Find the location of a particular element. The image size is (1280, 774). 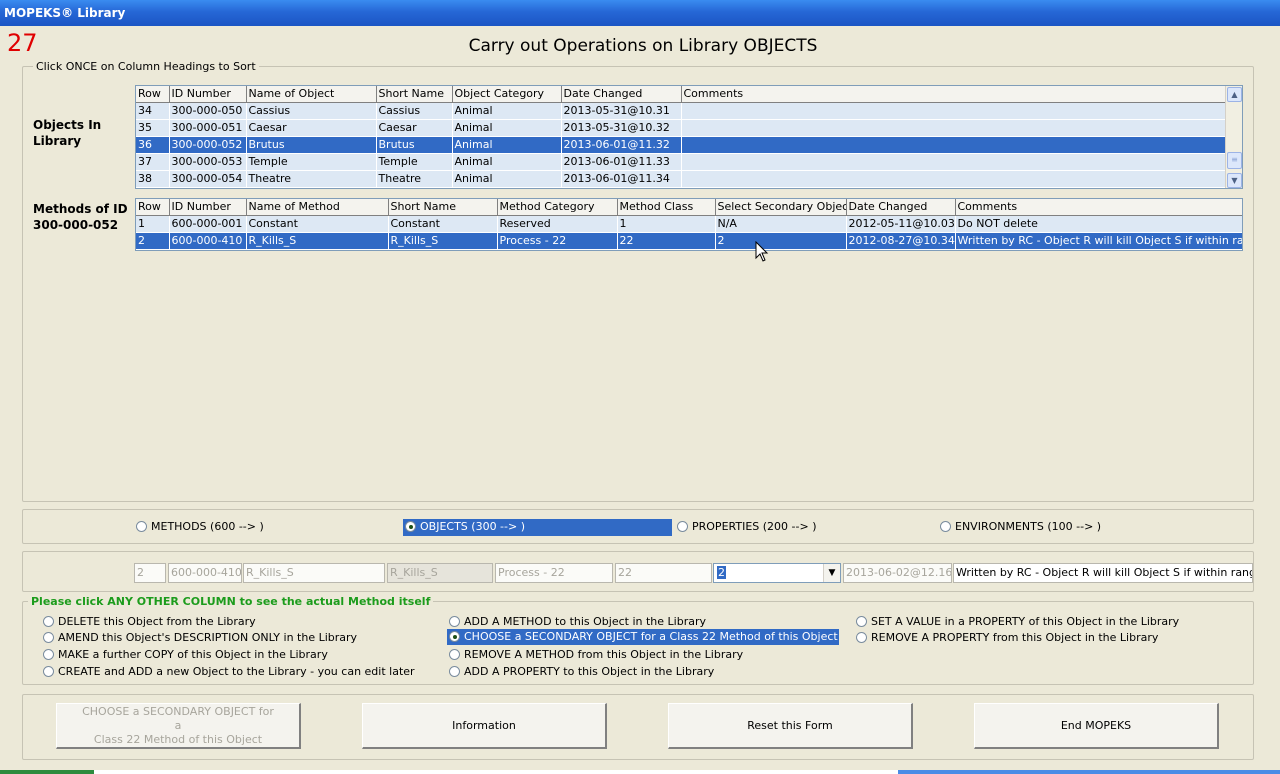

edit-class-field: 22 is located at coordinates (663, 573).